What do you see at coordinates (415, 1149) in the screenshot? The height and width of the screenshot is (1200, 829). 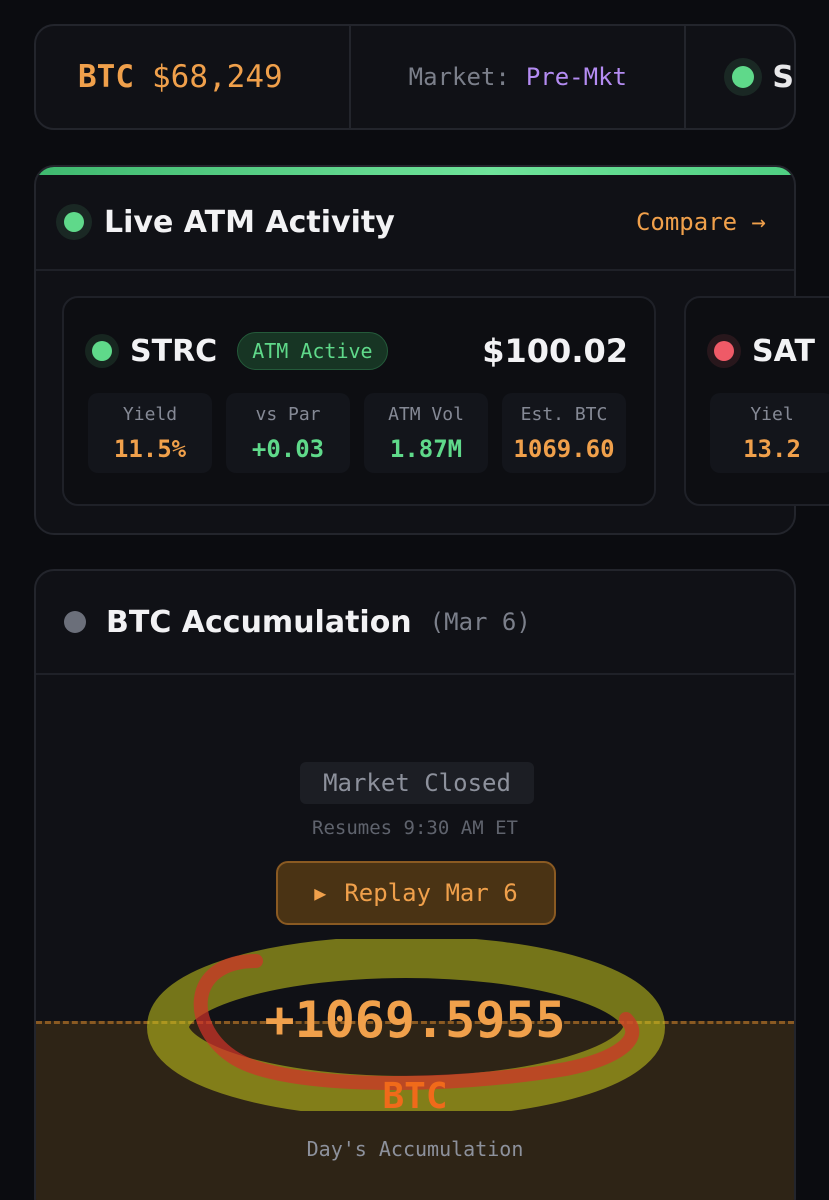 I see `accumulation-caption: Day's Accumulation` at bounding box center [415, 1149].